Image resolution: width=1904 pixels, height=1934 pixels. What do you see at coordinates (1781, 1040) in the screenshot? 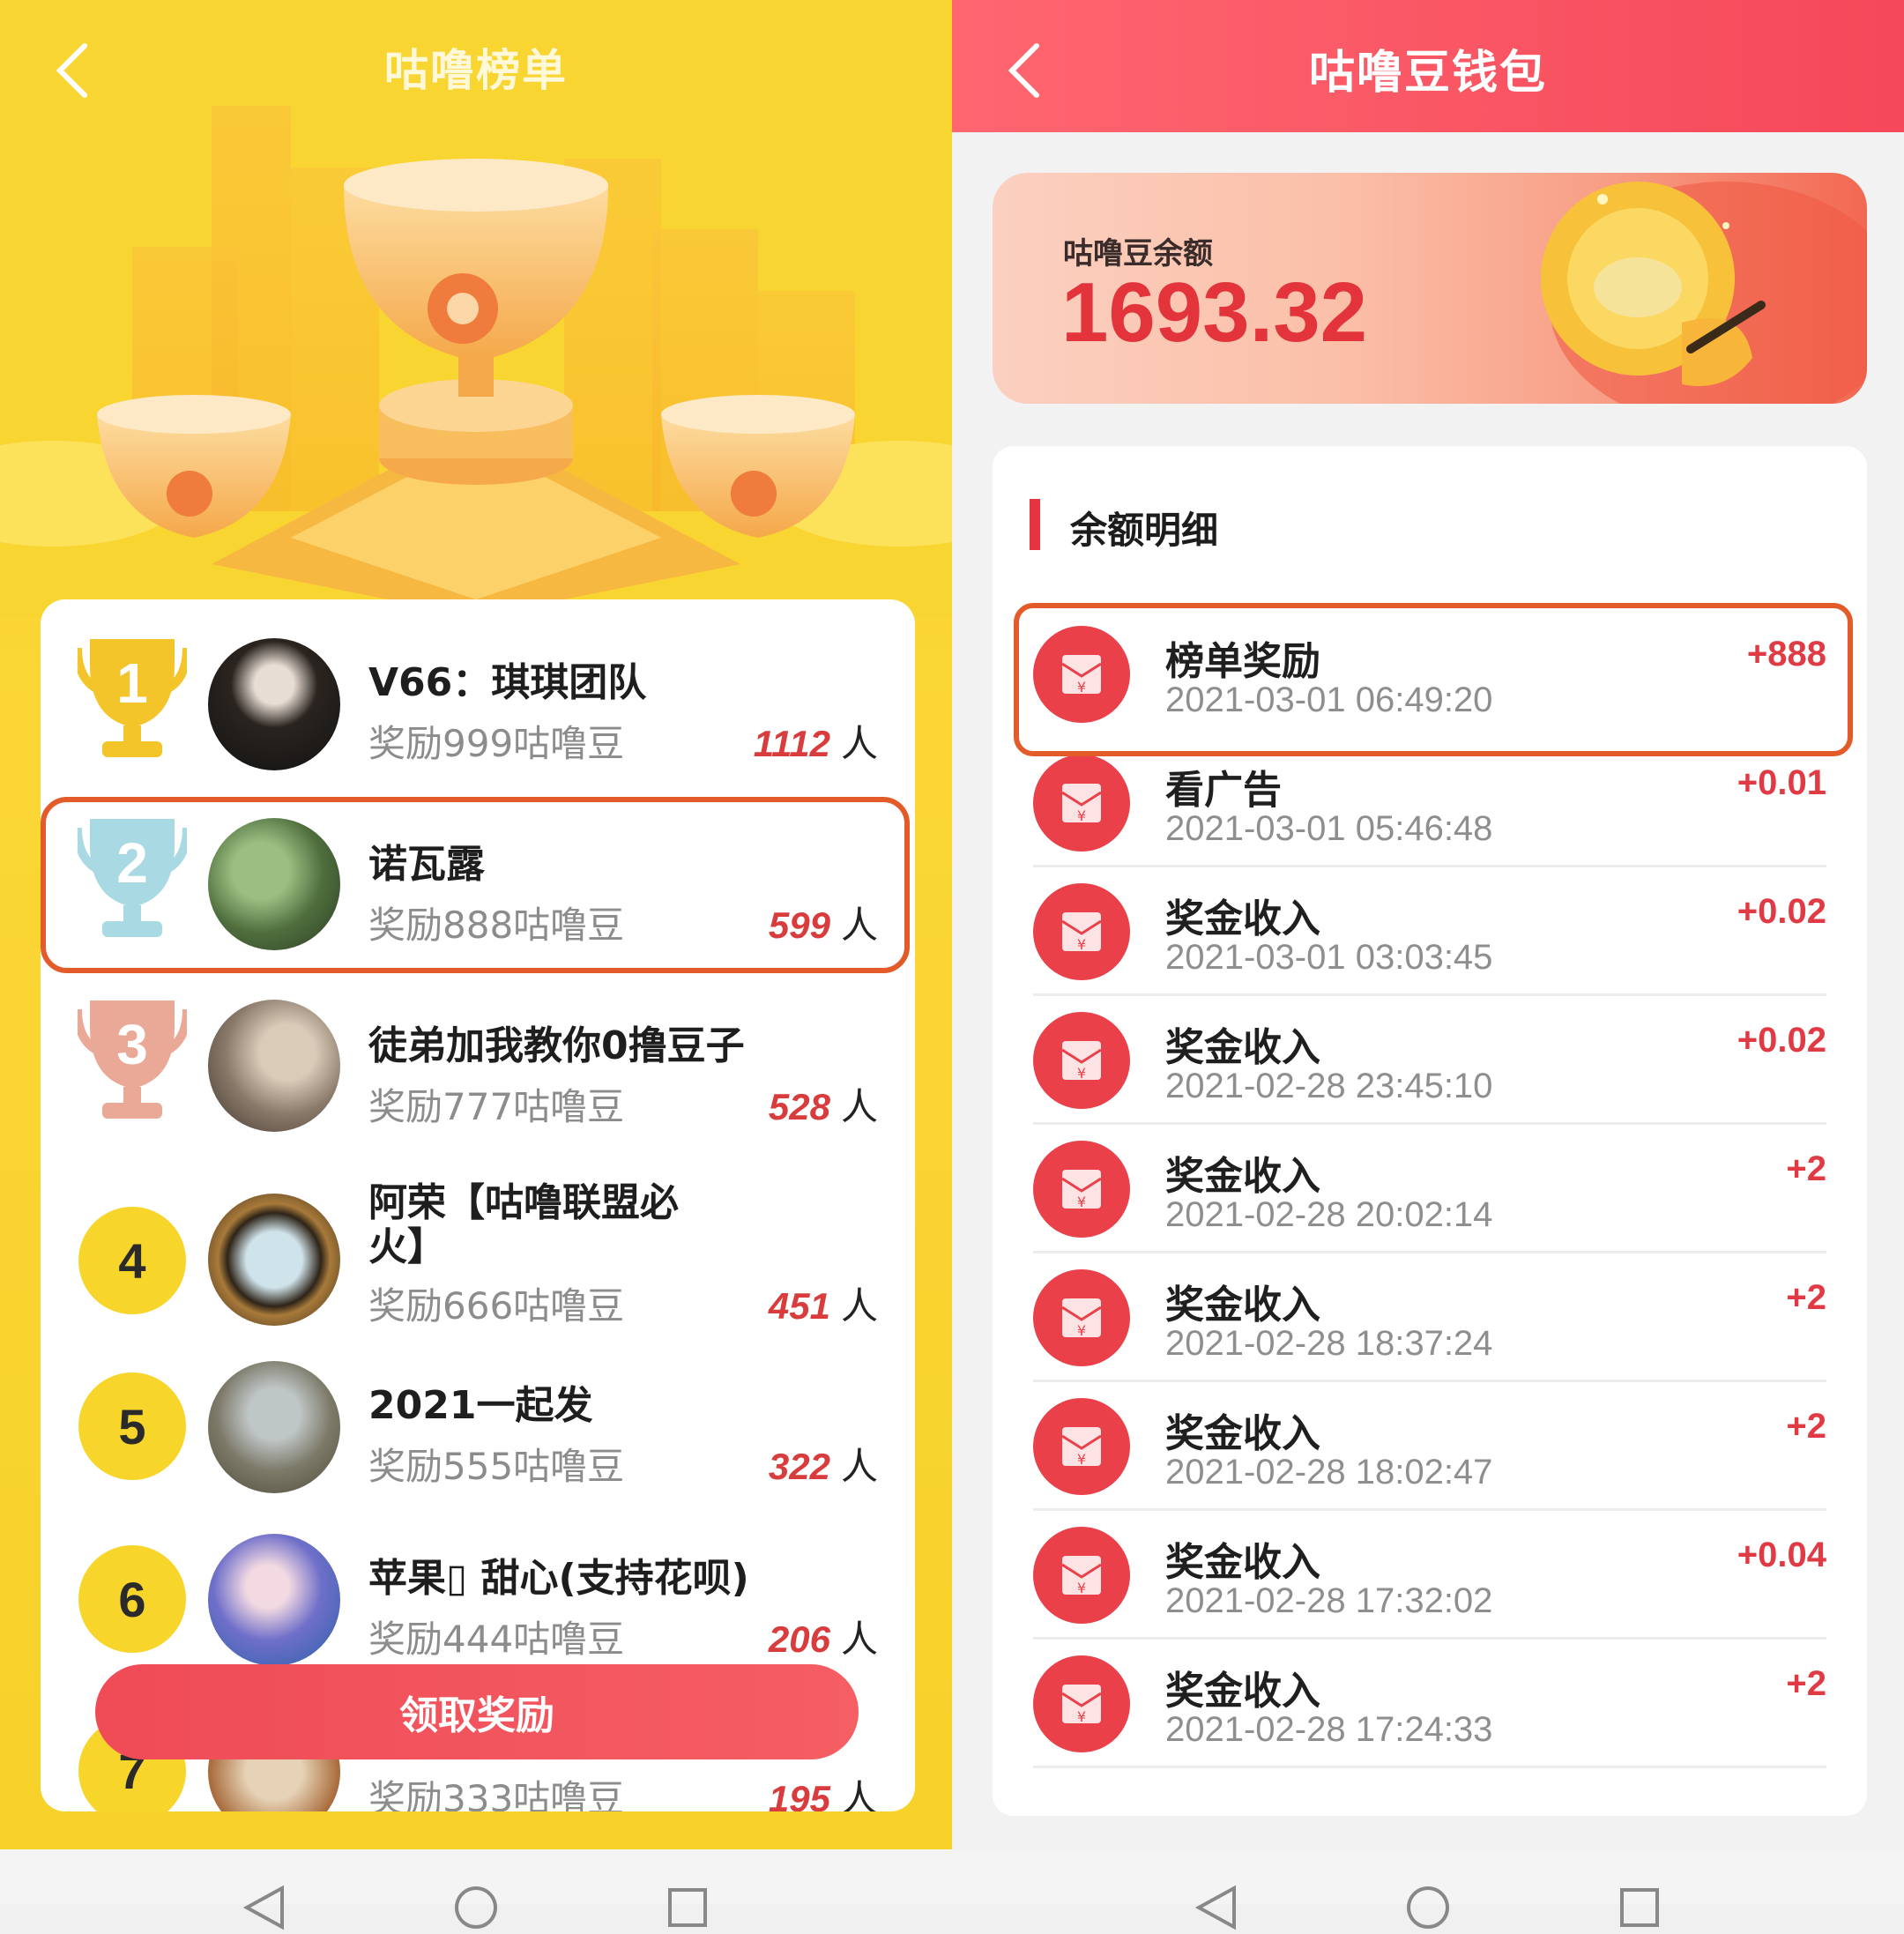
I see `transaction-amount: +0.02` at bounding box center [1781, 1040].